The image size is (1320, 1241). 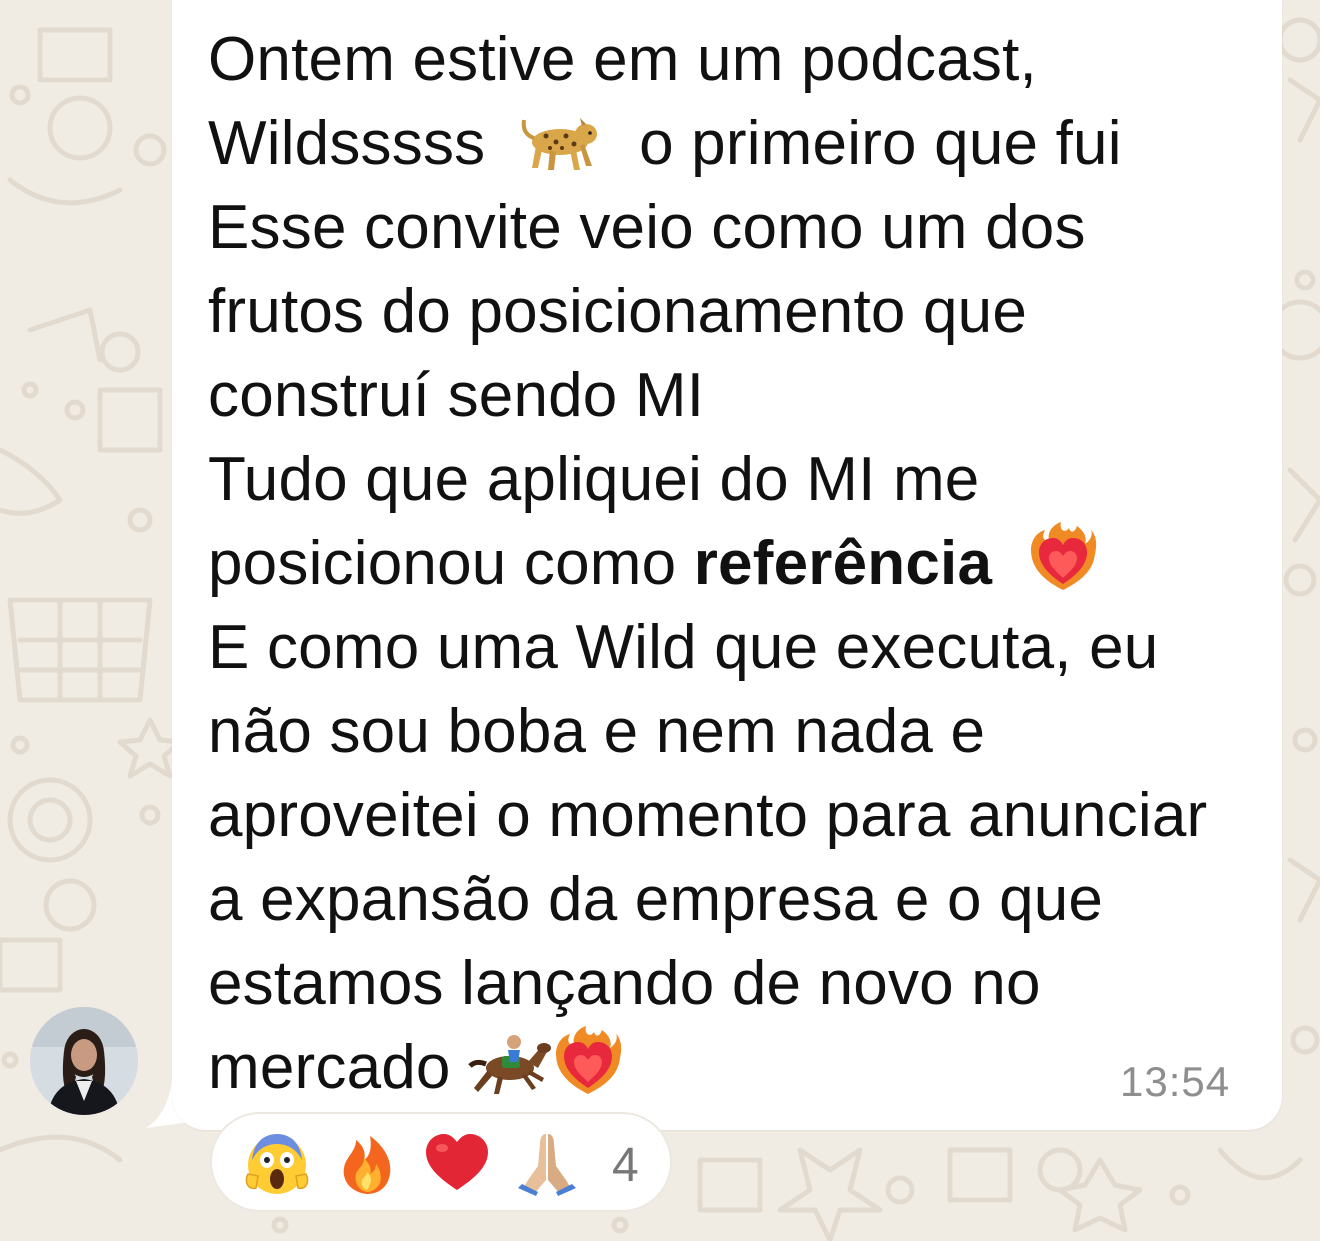 What do you see at coordinates (683, 647) in the screenshot?
I see `message-line: E como uma Wild que executa, eu` at bounding box center [683, 647].